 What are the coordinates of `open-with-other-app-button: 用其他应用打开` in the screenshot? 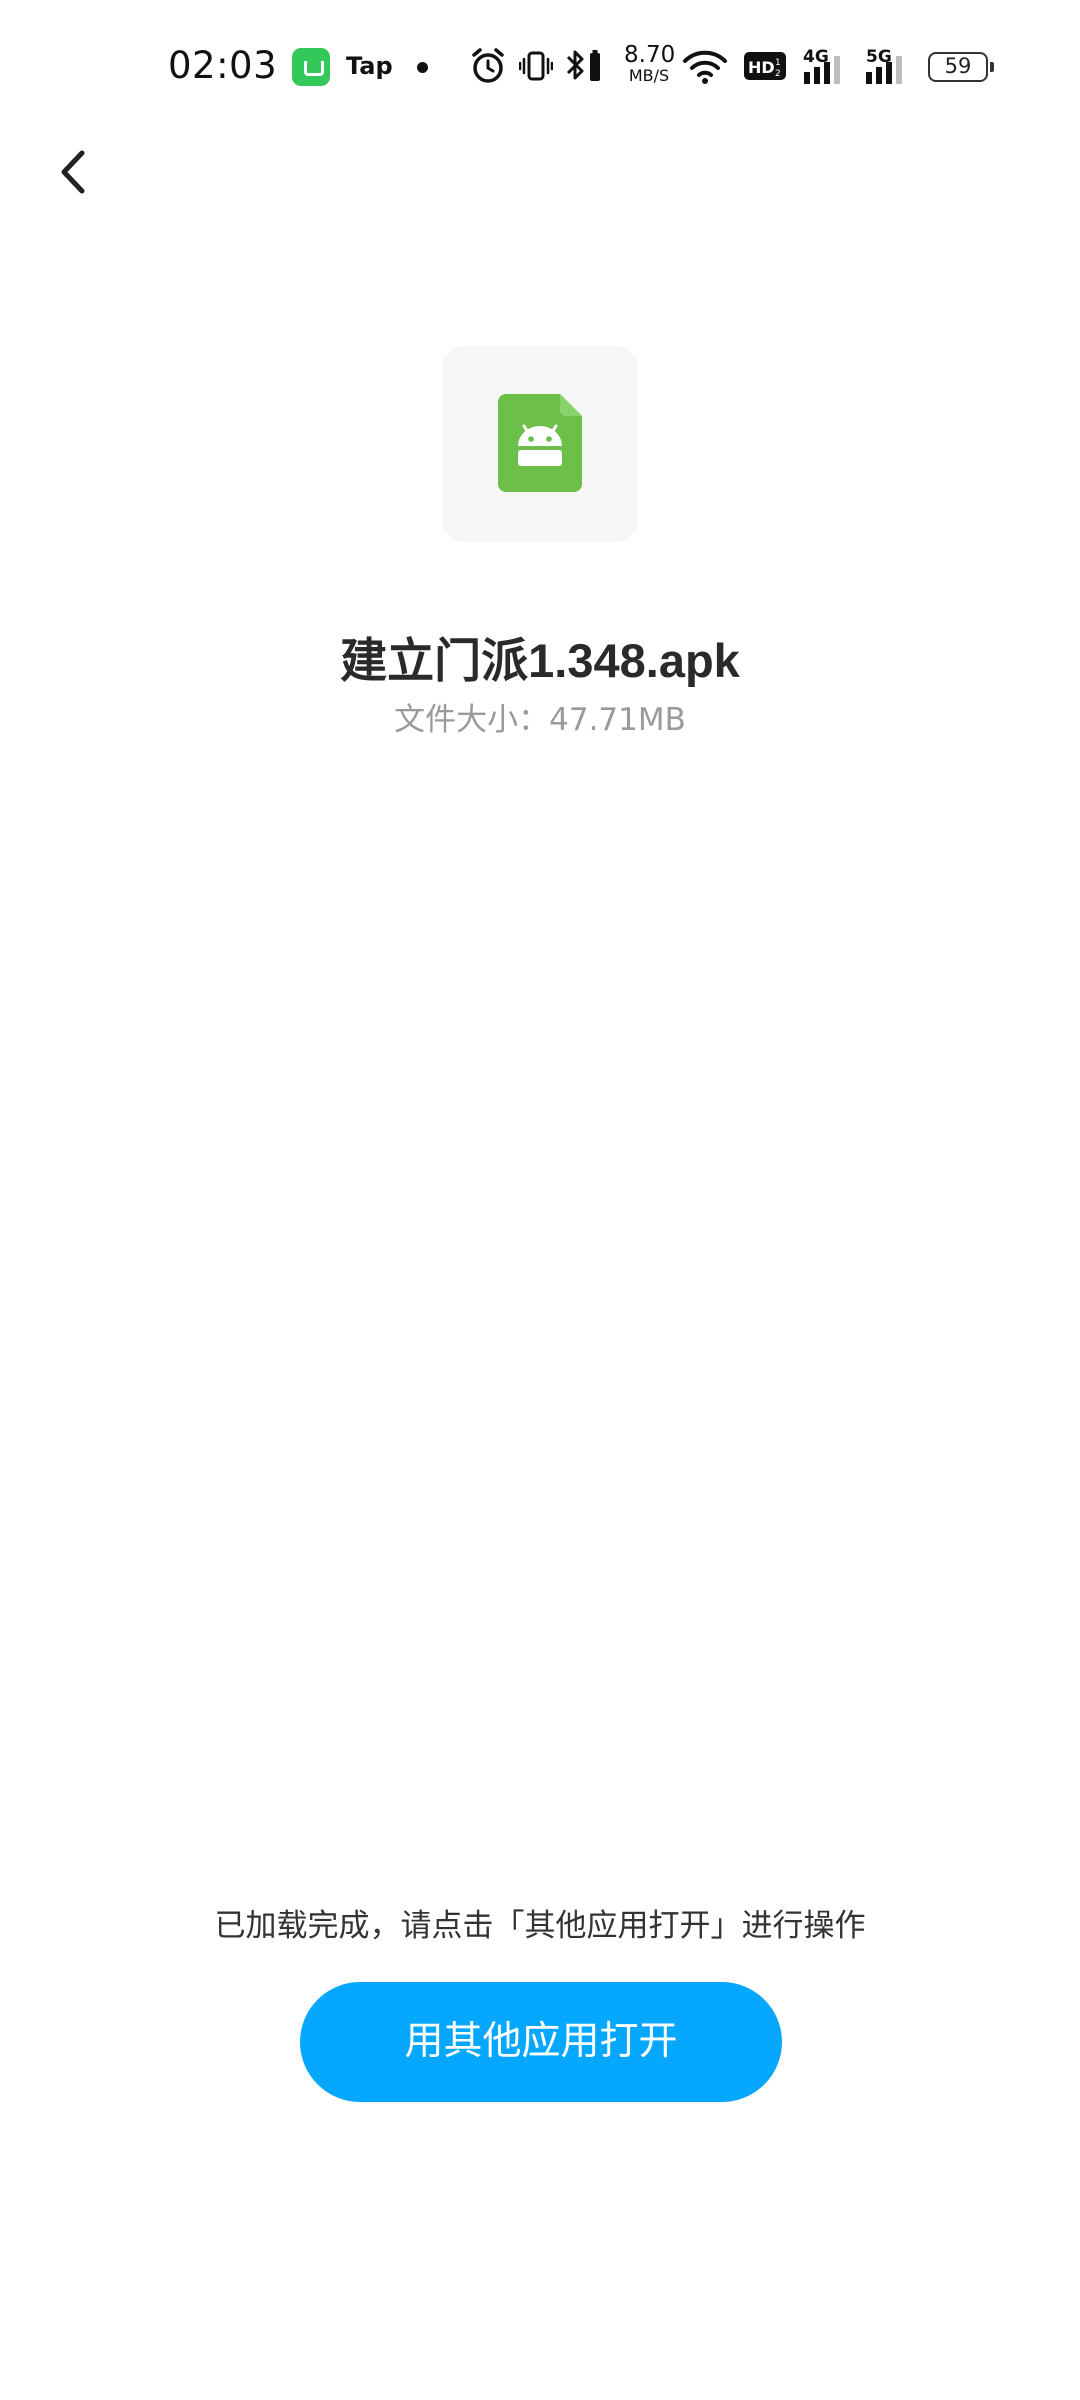 It's located at (541, 2042).